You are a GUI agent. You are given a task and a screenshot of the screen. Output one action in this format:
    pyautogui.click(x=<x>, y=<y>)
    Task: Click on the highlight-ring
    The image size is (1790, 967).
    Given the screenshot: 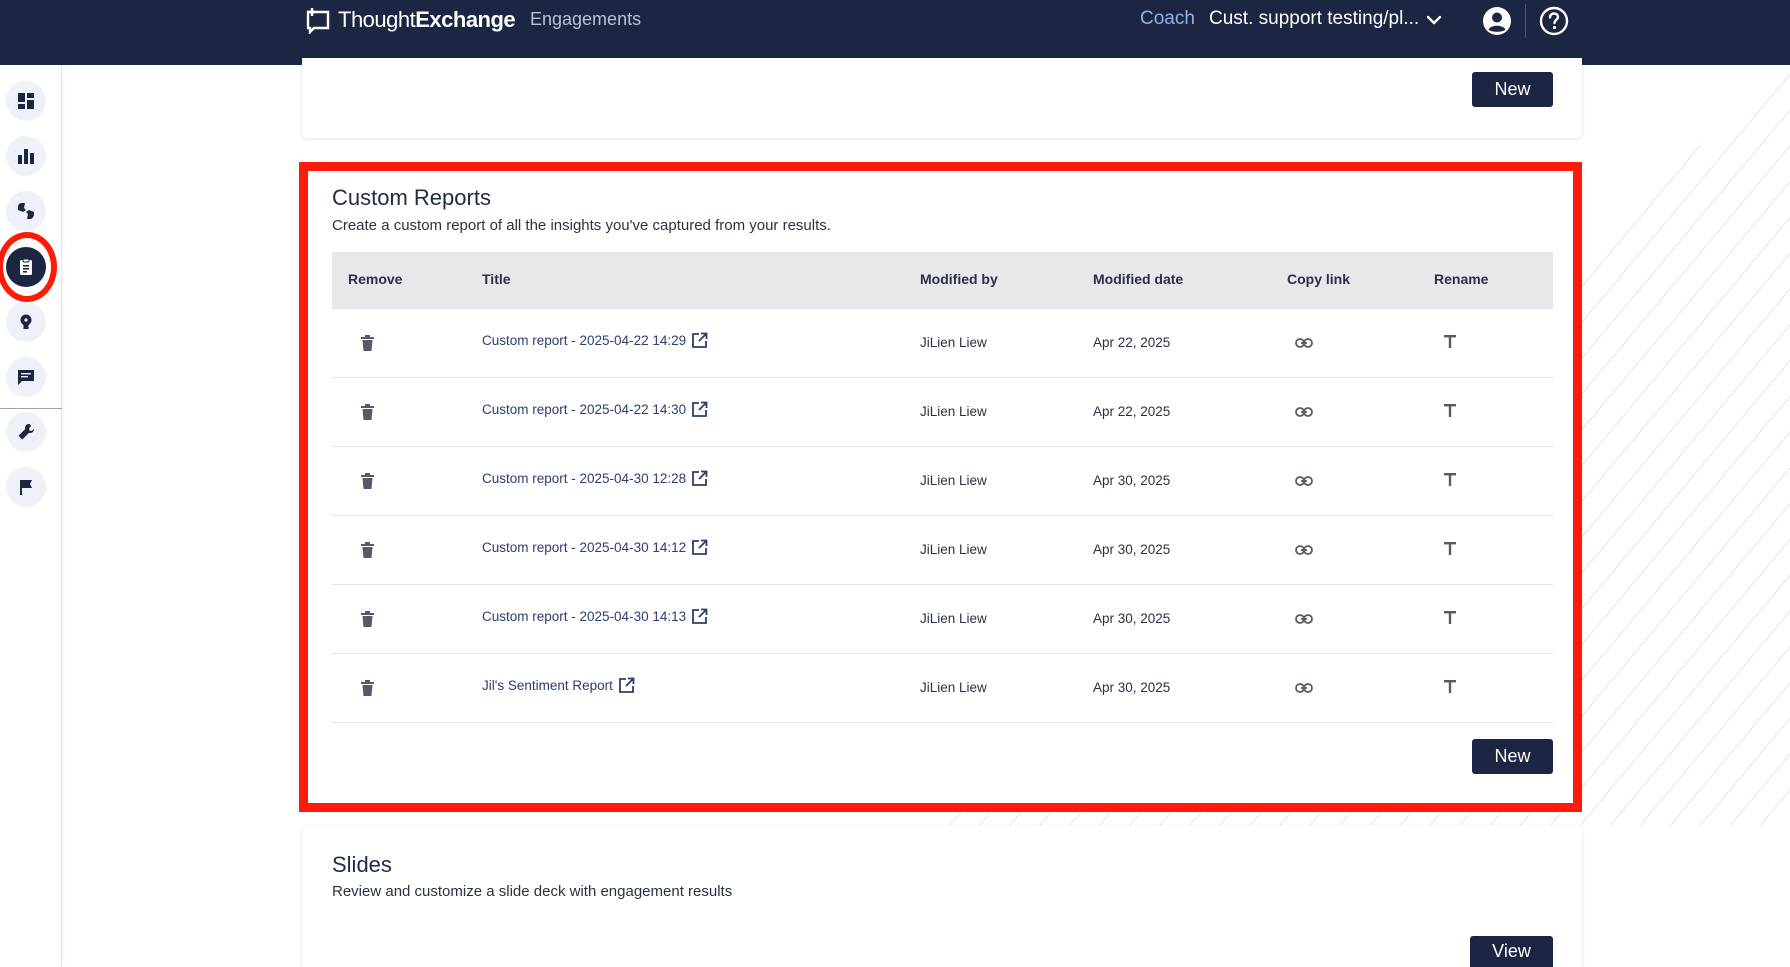 What is the action you would take?
    pyautogui.click(x=28, y=267)
    